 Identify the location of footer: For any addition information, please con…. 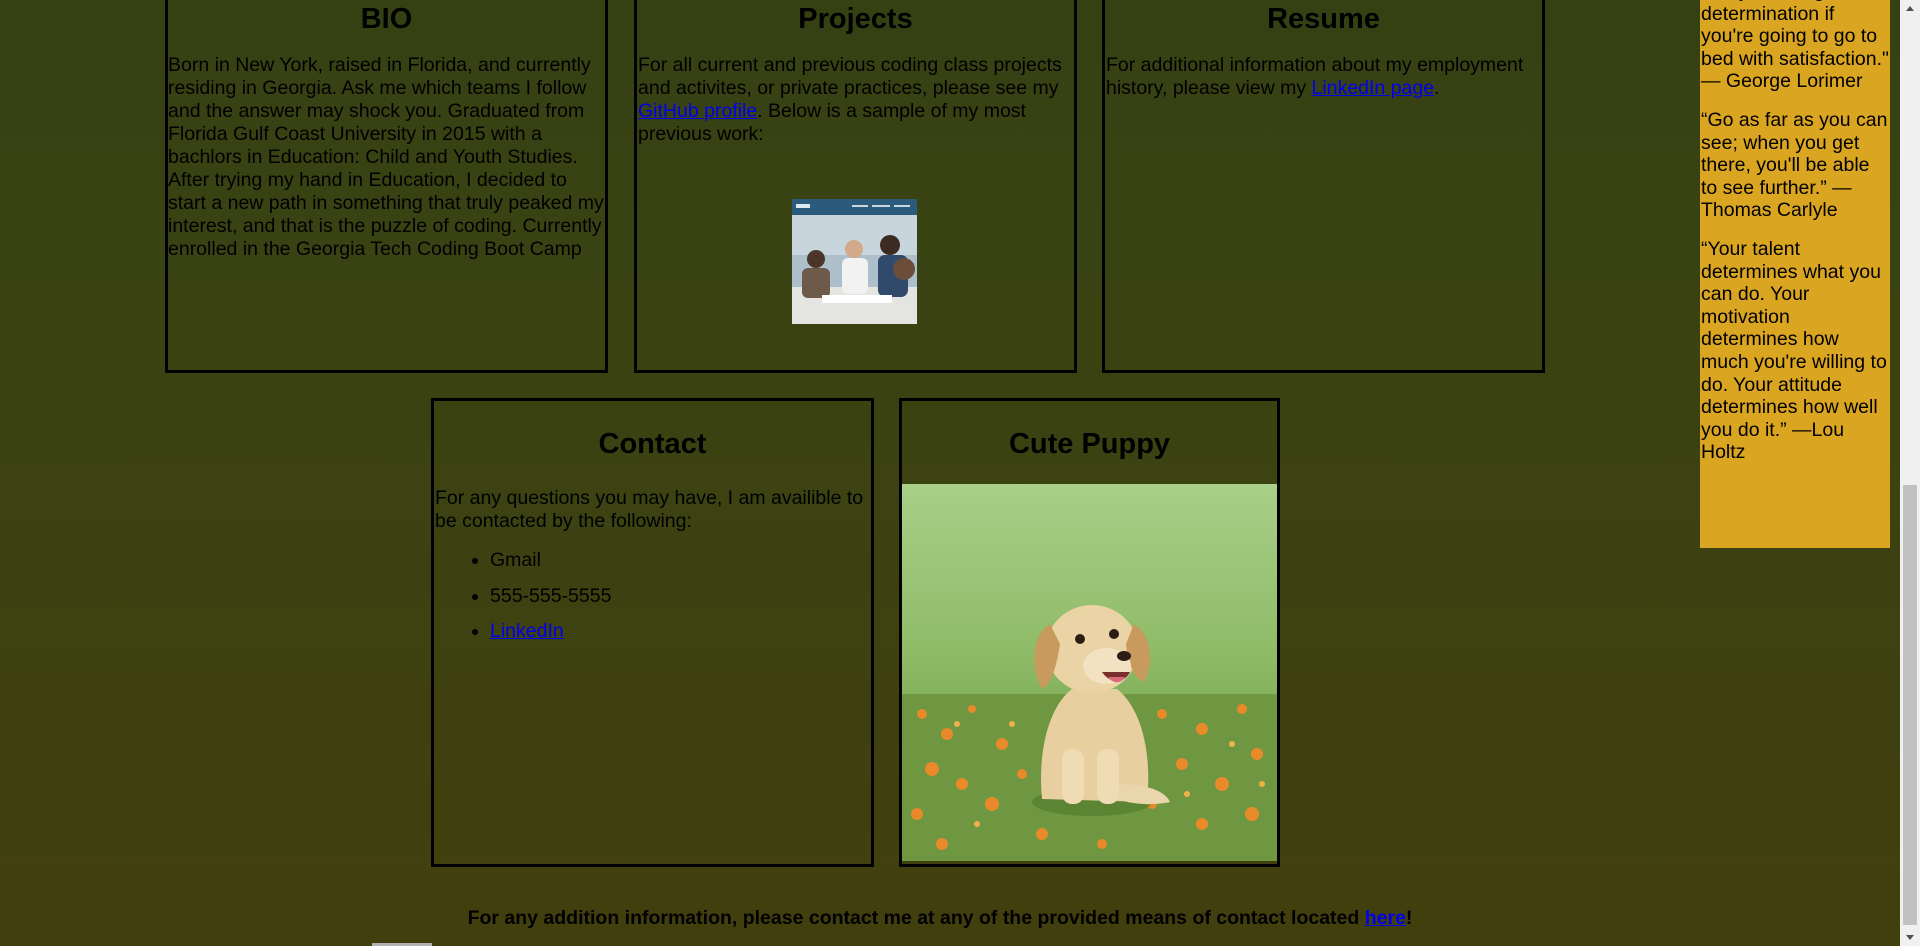
(940, 918).